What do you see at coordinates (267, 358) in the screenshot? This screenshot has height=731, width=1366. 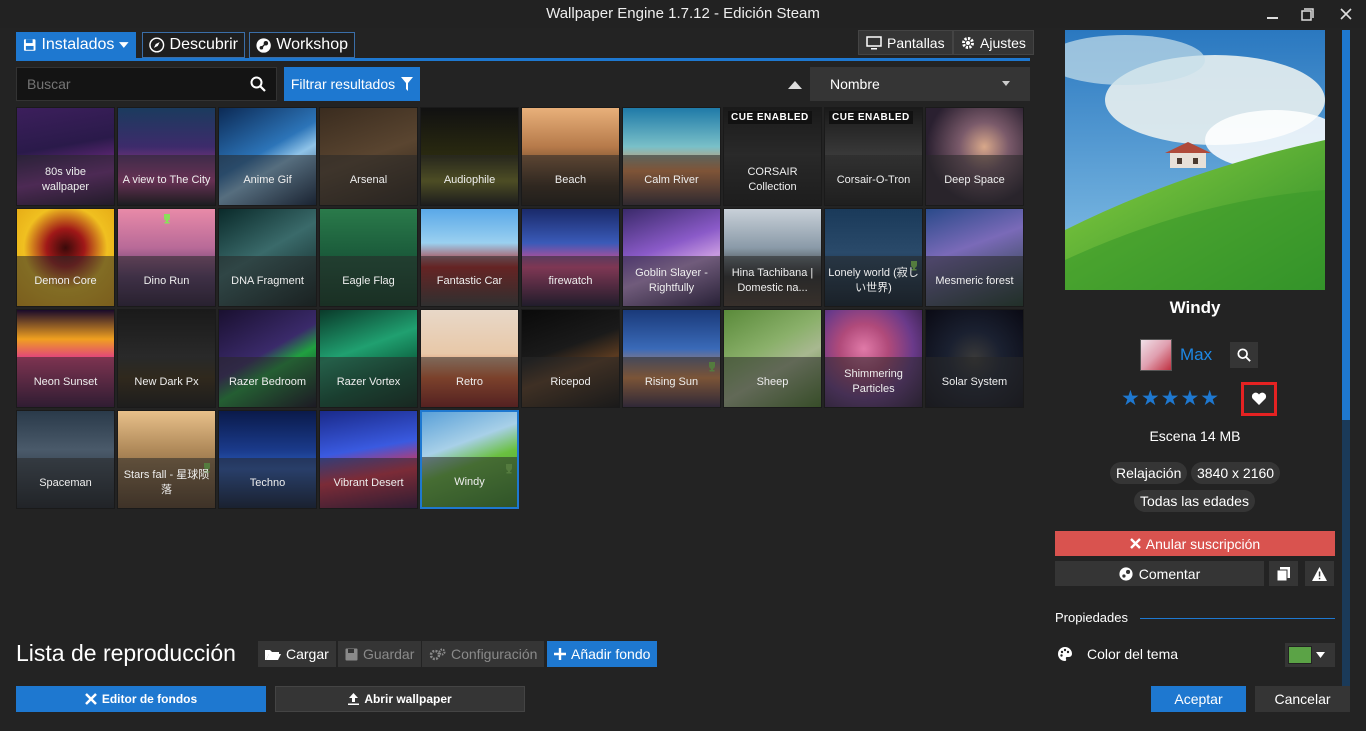 I see `wallpaper-tile: Razer Bedroom` at bounding box center [267, 358].